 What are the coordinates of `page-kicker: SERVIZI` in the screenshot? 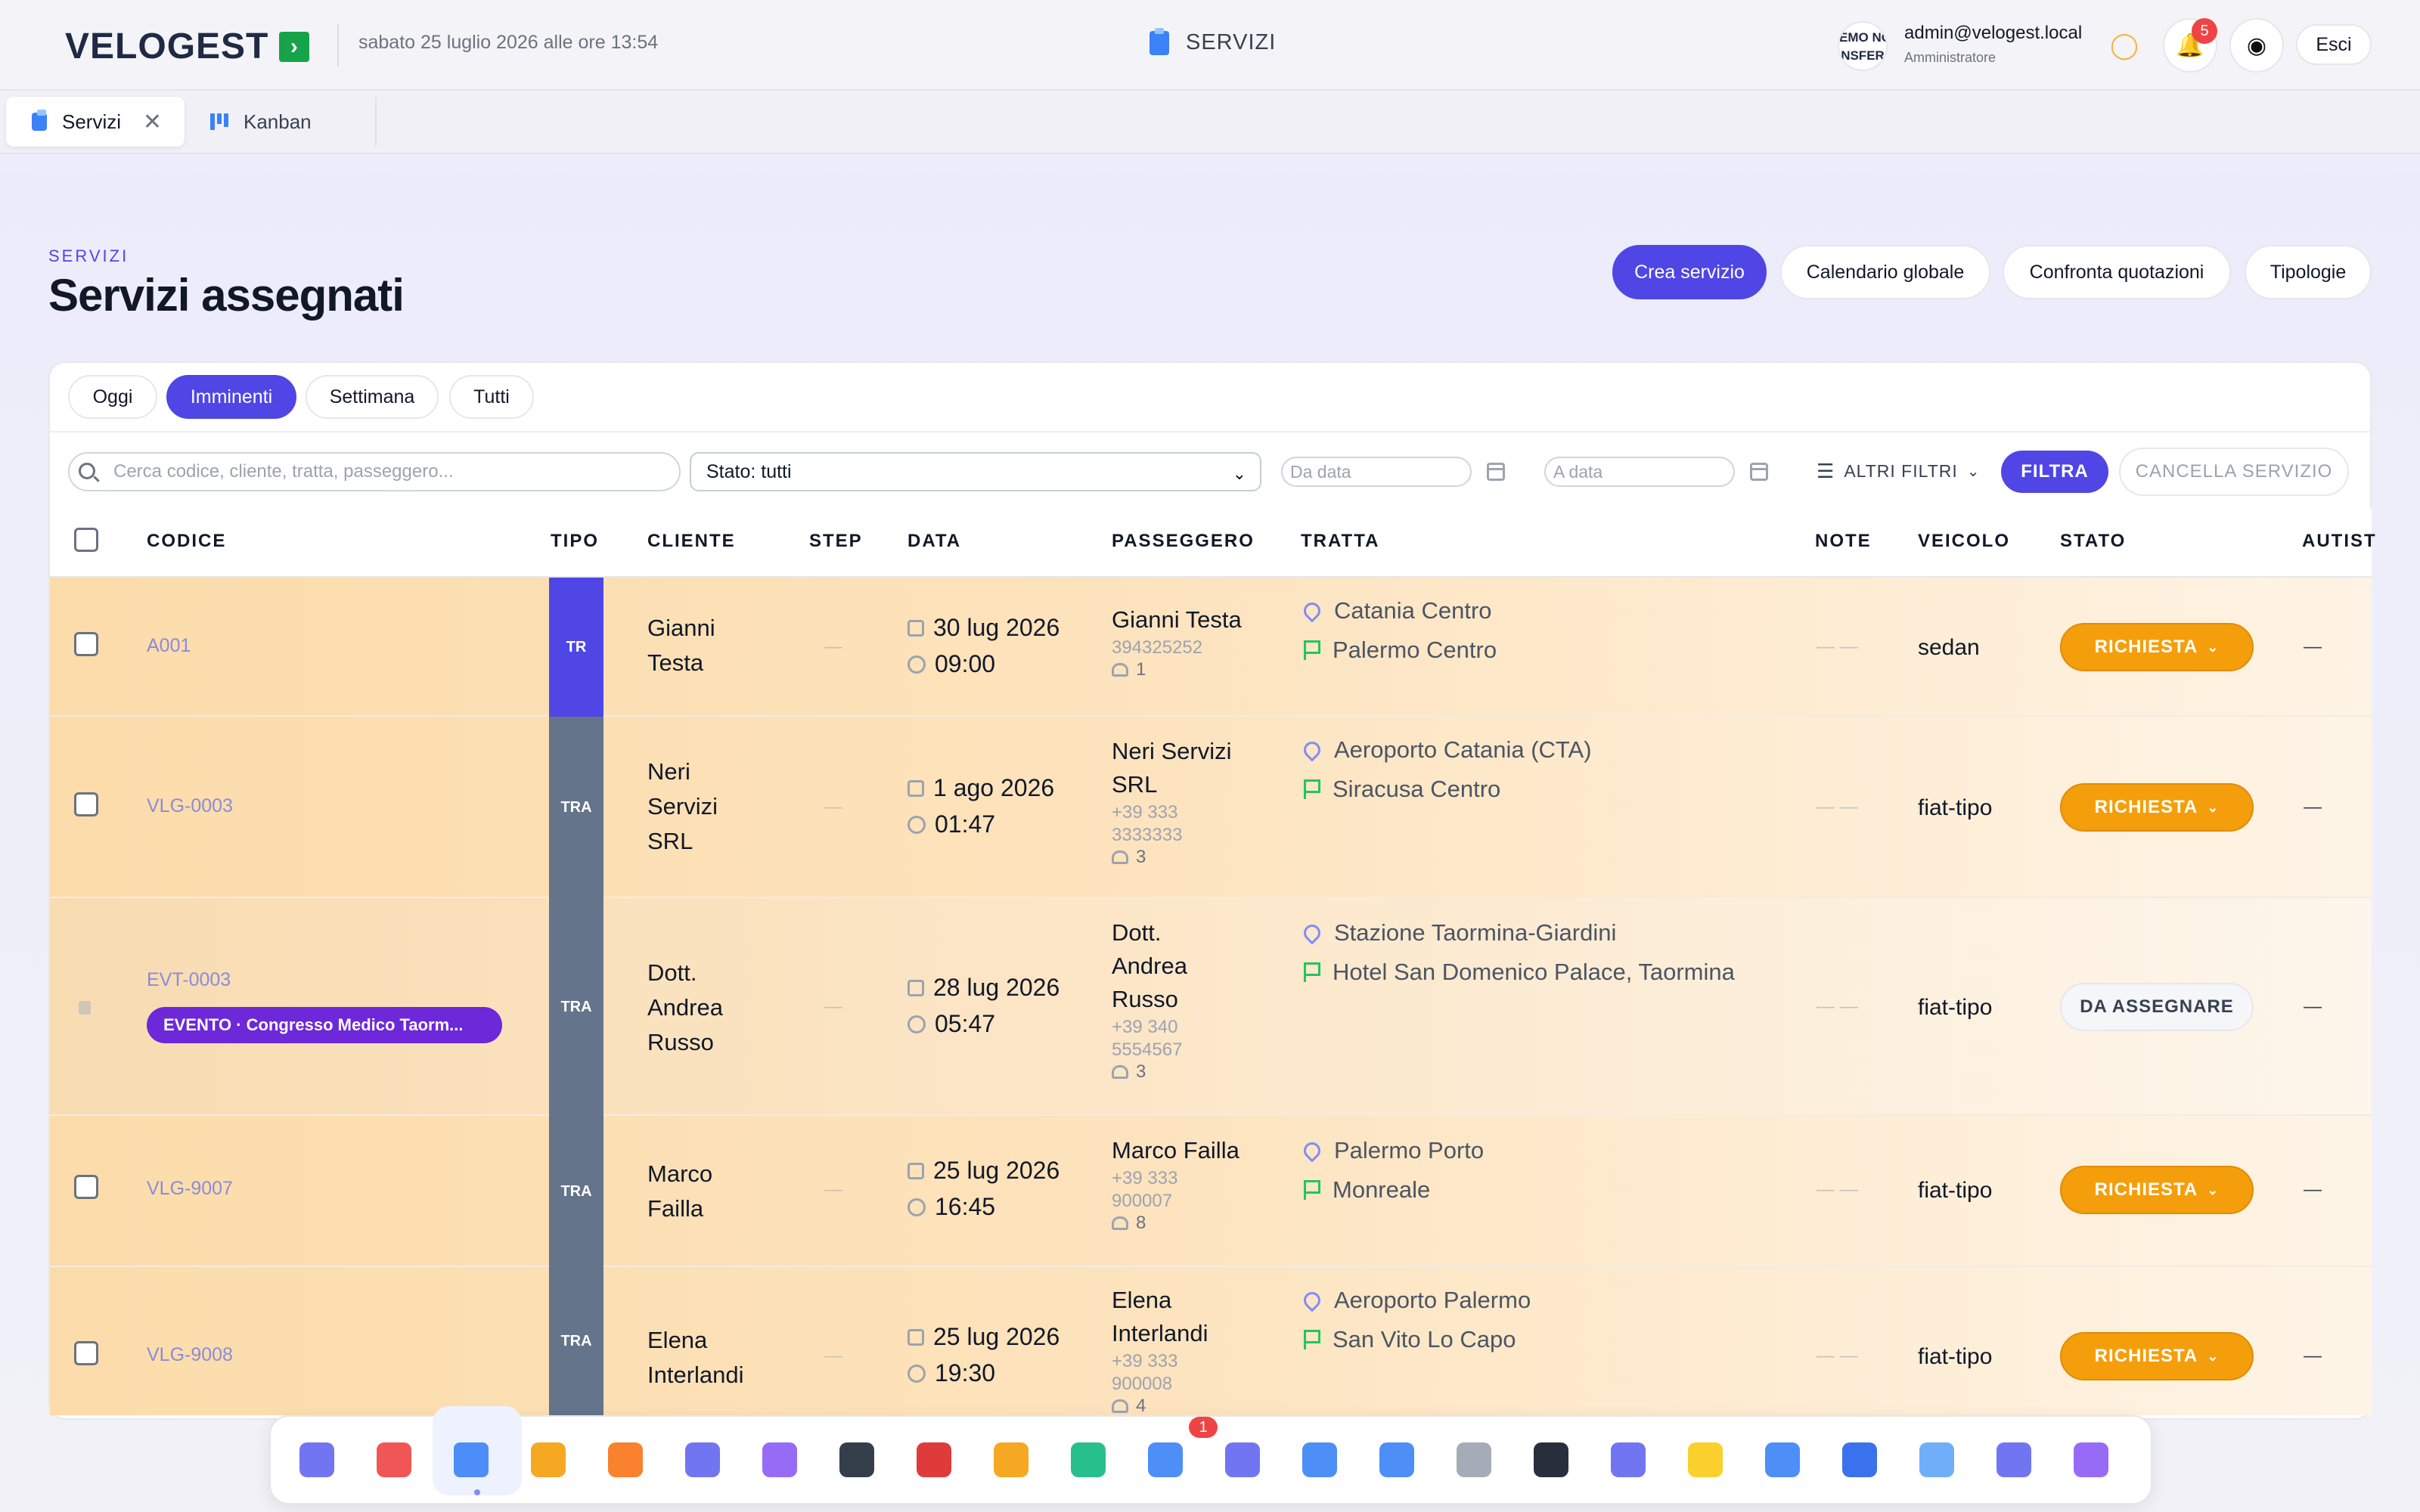 It's located at (88, 256).